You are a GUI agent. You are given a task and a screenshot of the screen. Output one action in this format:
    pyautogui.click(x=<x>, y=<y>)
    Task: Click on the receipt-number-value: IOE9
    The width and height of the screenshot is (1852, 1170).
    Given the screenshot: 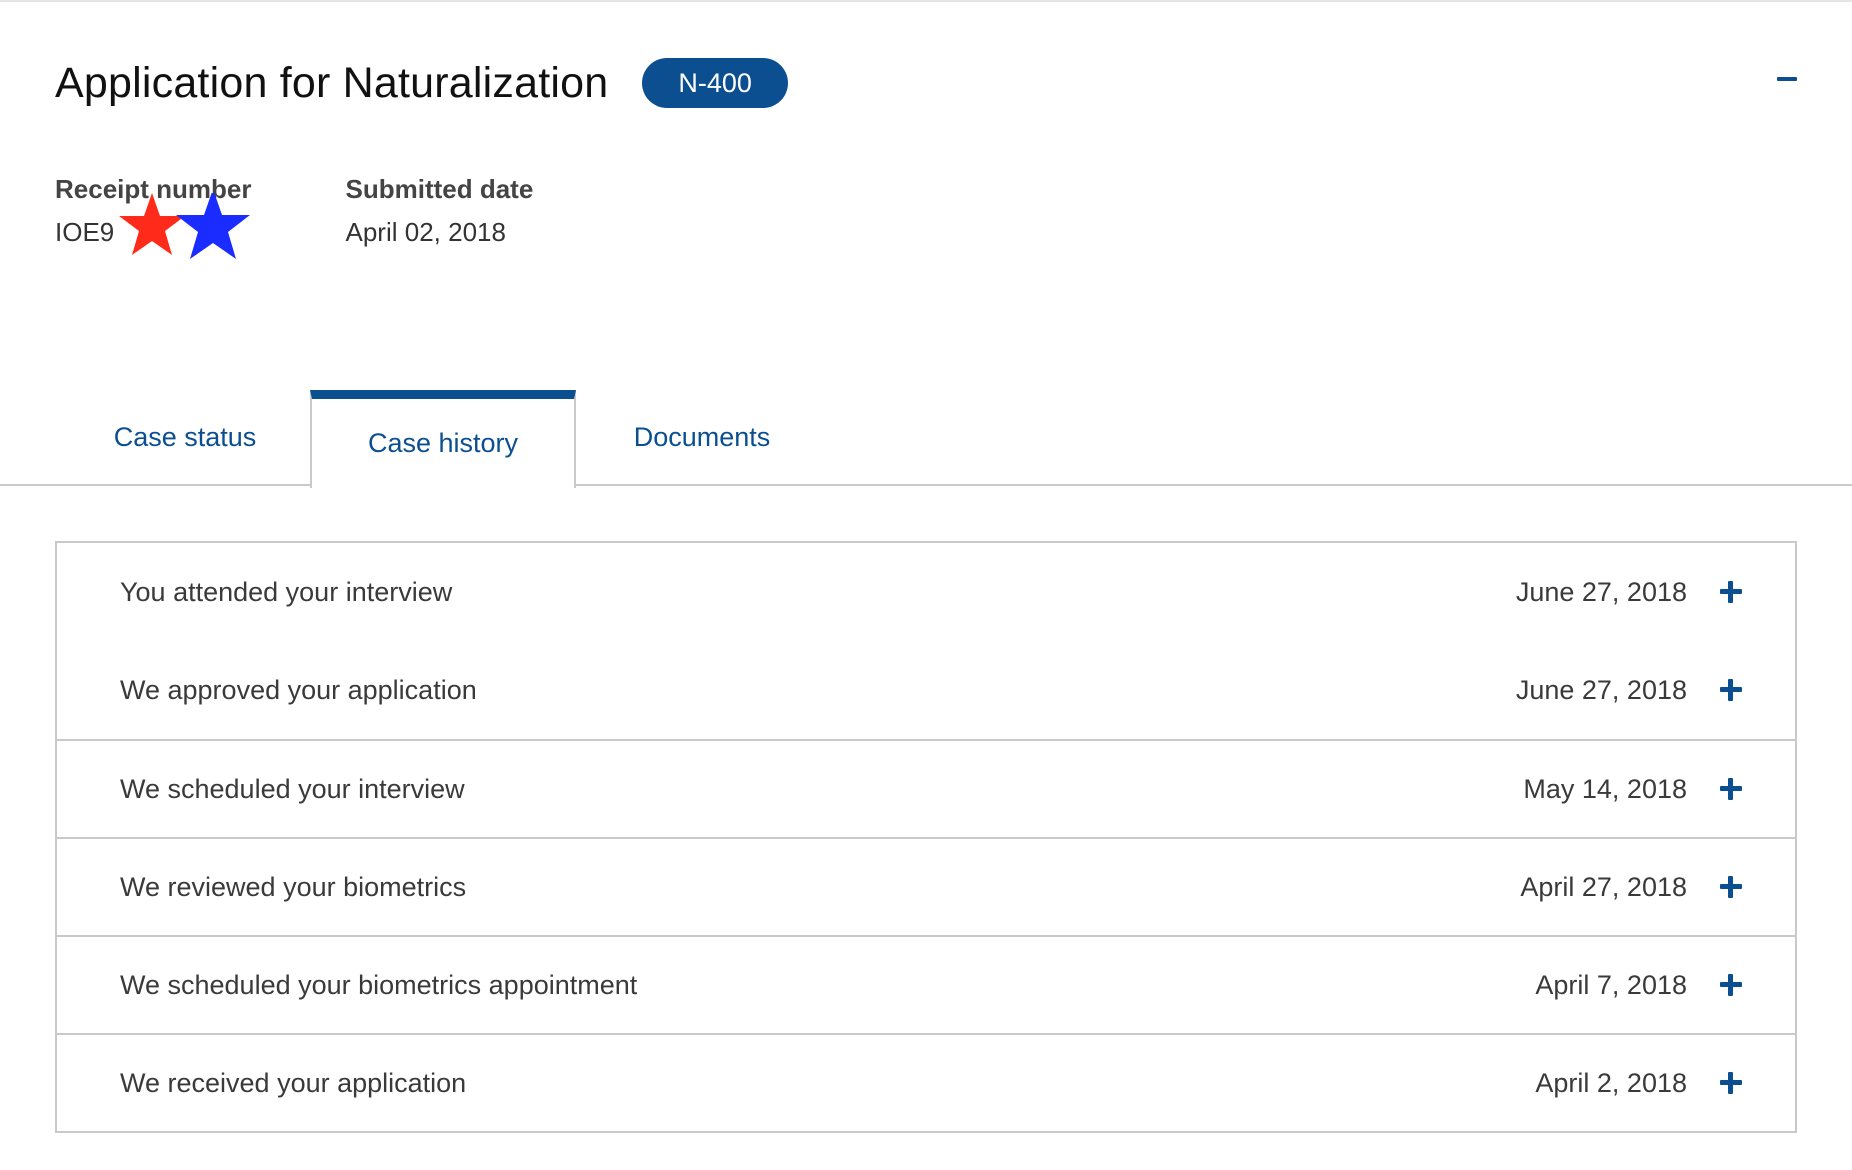 What is the action you would take?
    pyautogui.click(x=153, y=226)
    